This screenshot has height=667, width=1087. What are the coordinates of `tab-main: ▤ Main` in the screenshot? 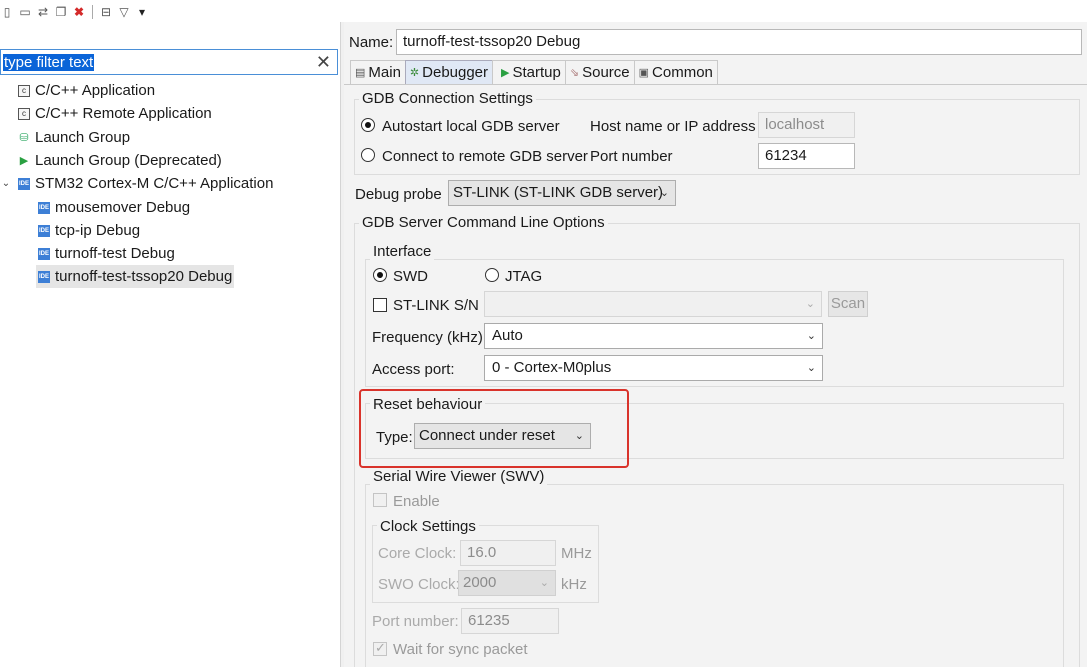 It's located at (378, 72).